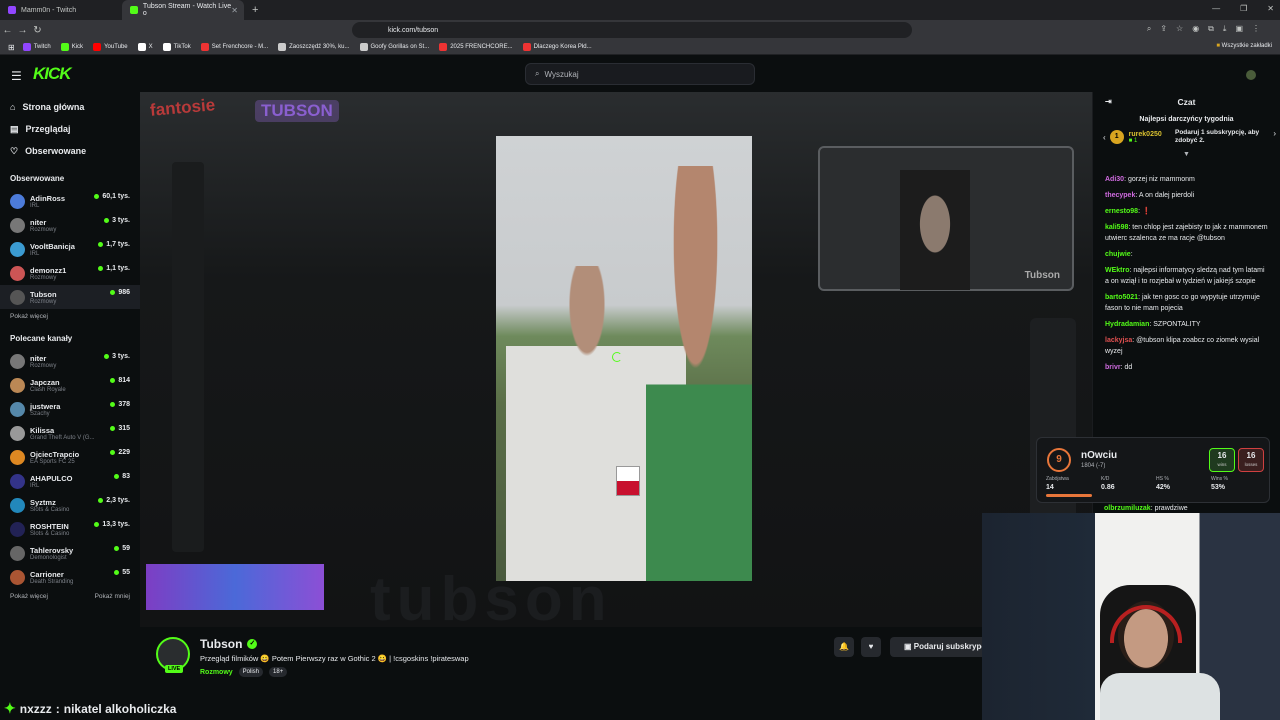 This screenshot has height=720, width=1280. I want to click on sidebar-channel: Kilissa Grand Theft Auto V (G... 315, so click(70, 433).